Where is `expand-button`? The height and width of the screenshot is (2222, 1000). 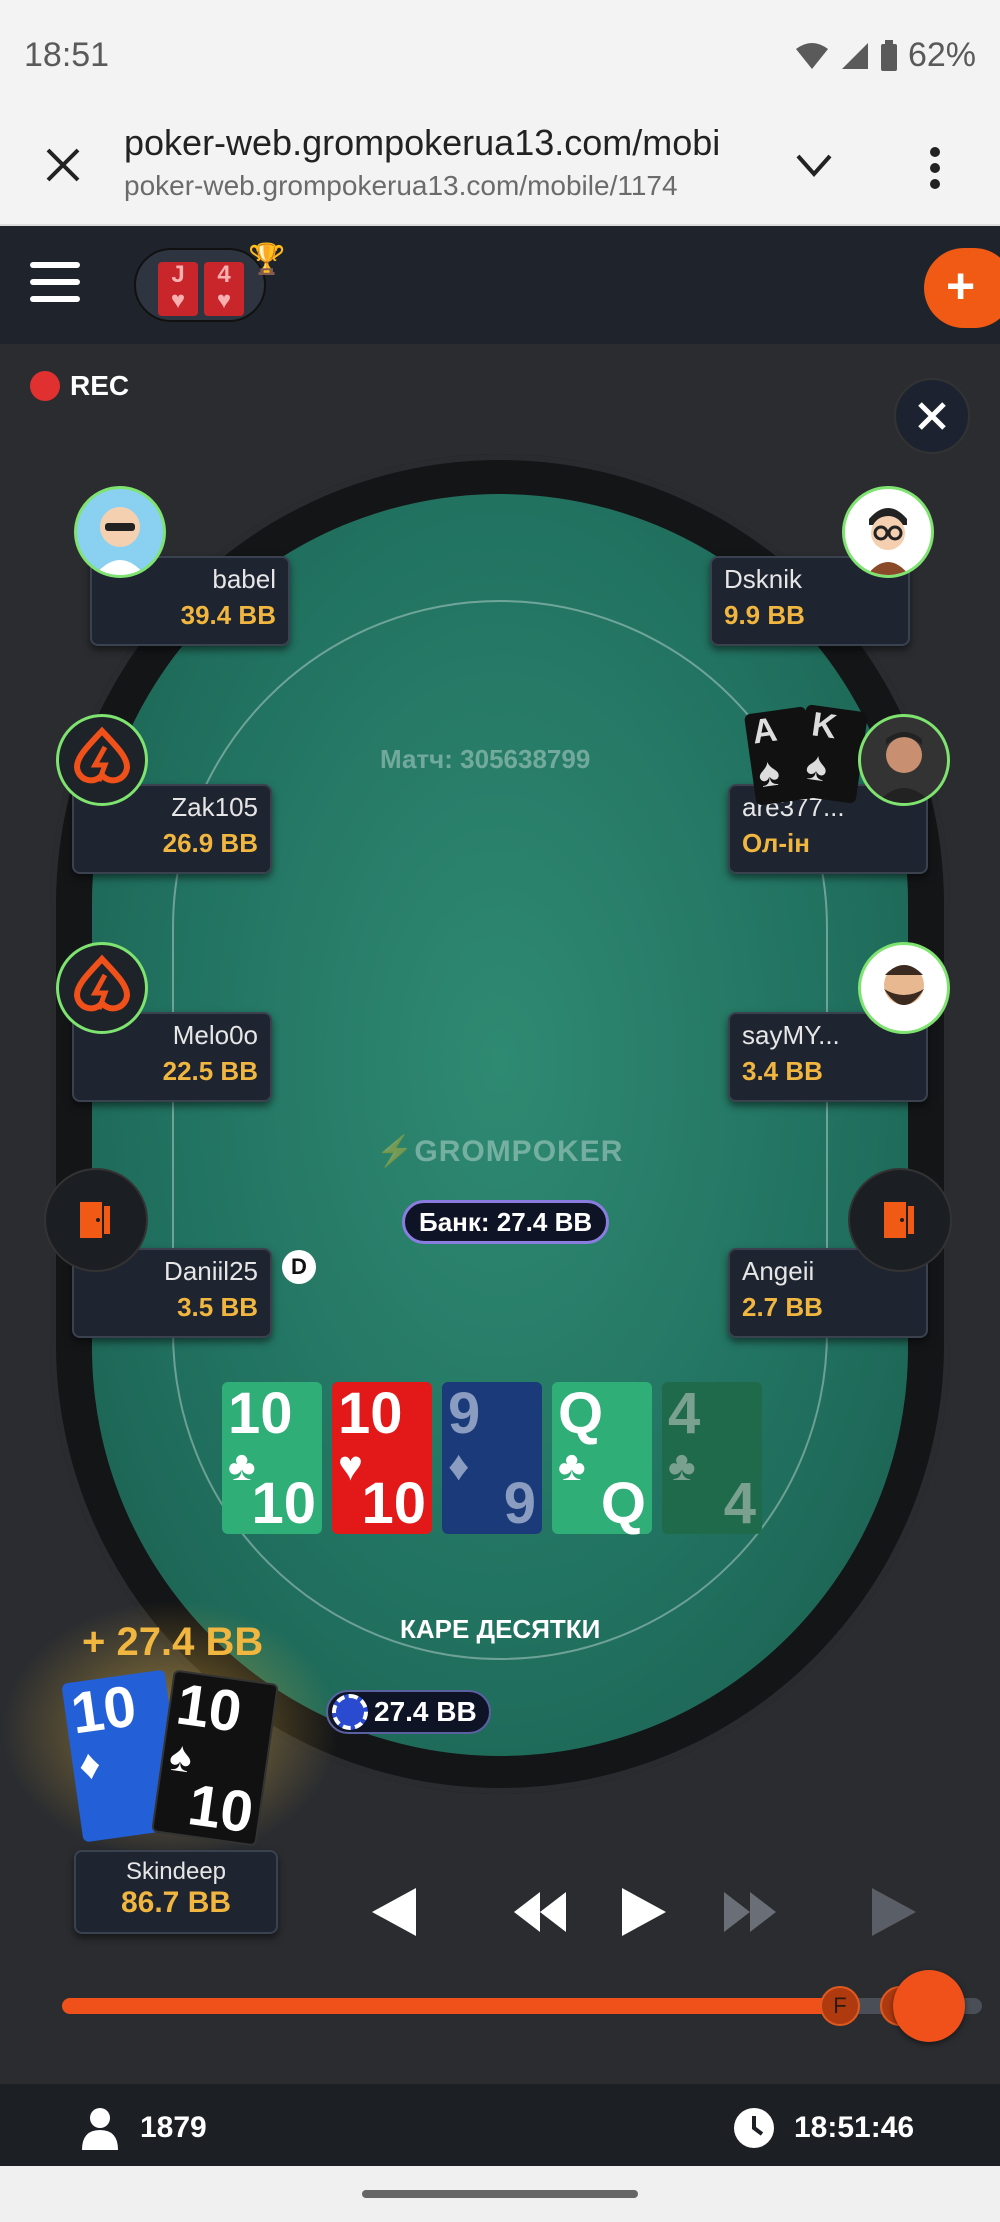 expand-button is located at coordinates (814, 166).